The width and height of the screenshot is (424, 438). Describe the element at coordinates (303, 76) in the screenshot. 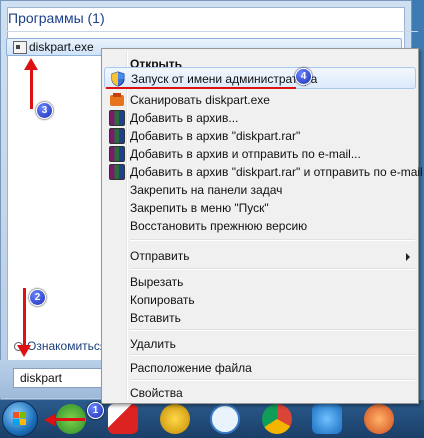

I see `step-badge-4: 4` at that location.